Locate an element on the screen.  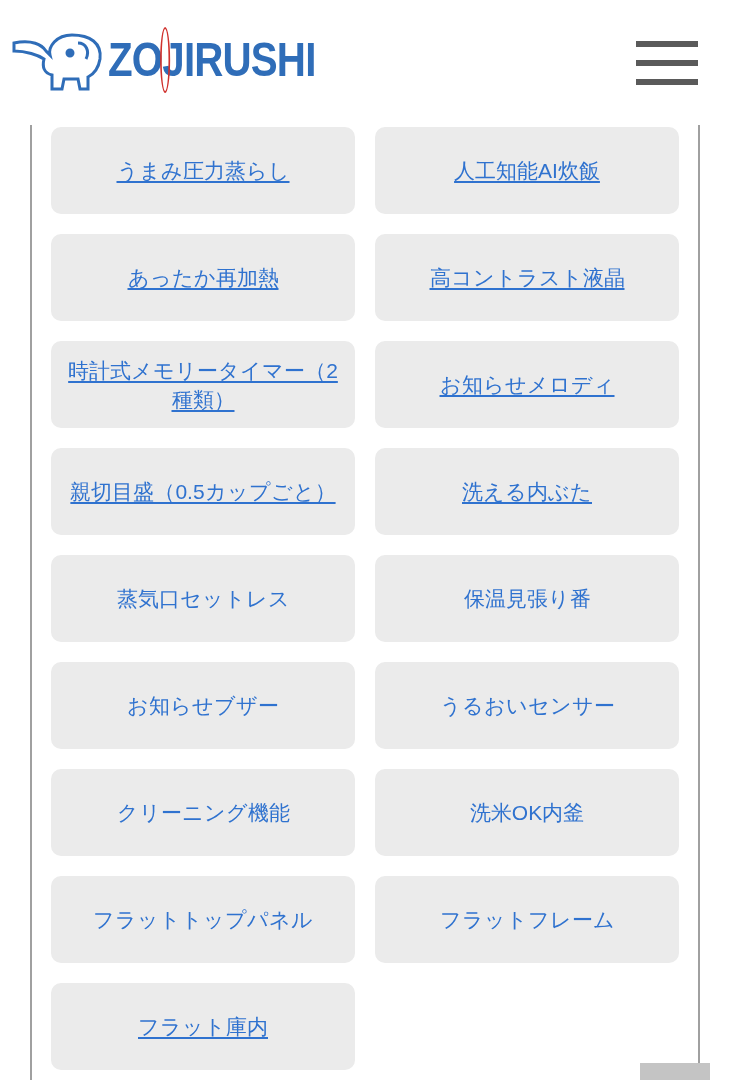
menu-button is located at coordinates (667, 62).